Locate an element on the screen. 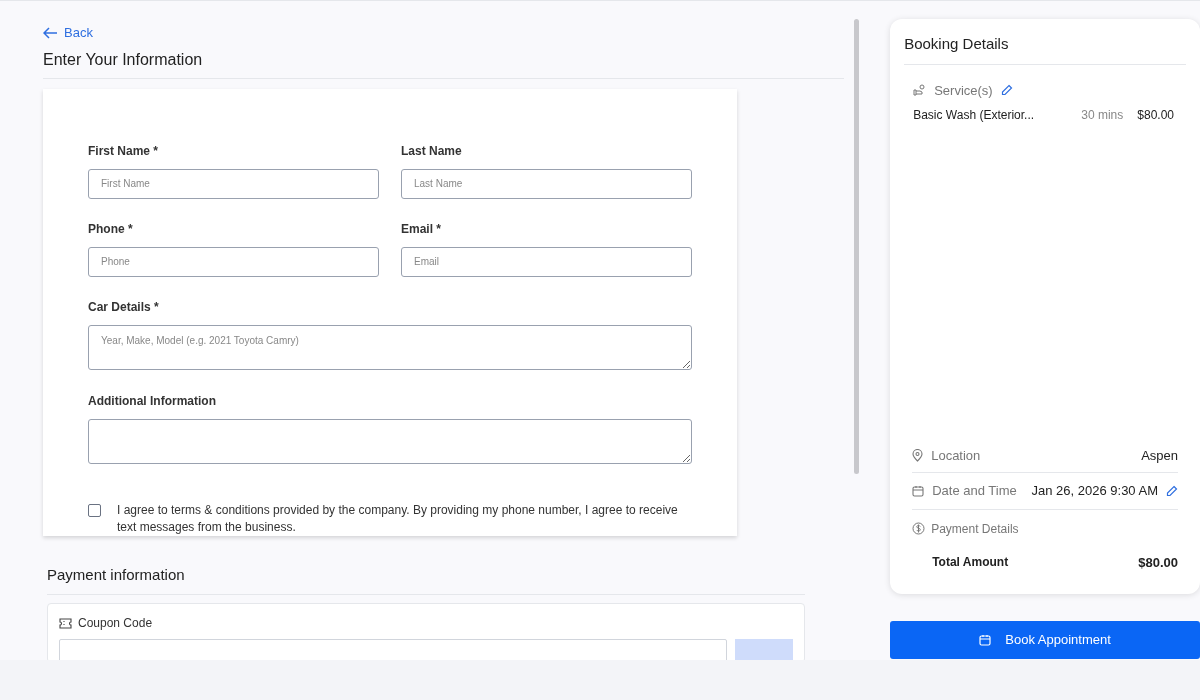 Image resolution: width=1200 pixels, height=700 pixels. field-label: First Name * is located at coordinates (124, 151).